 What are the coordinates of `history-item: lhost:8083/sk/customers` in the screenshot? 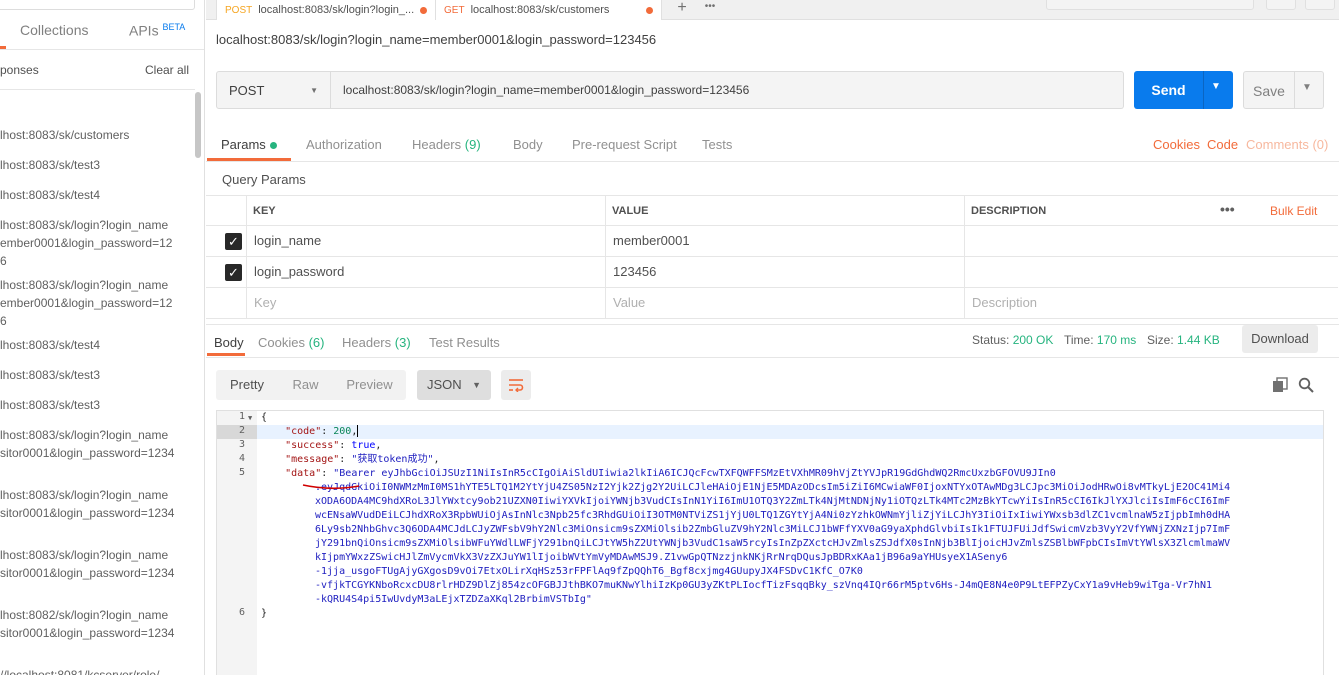 It's located at (95, 135).